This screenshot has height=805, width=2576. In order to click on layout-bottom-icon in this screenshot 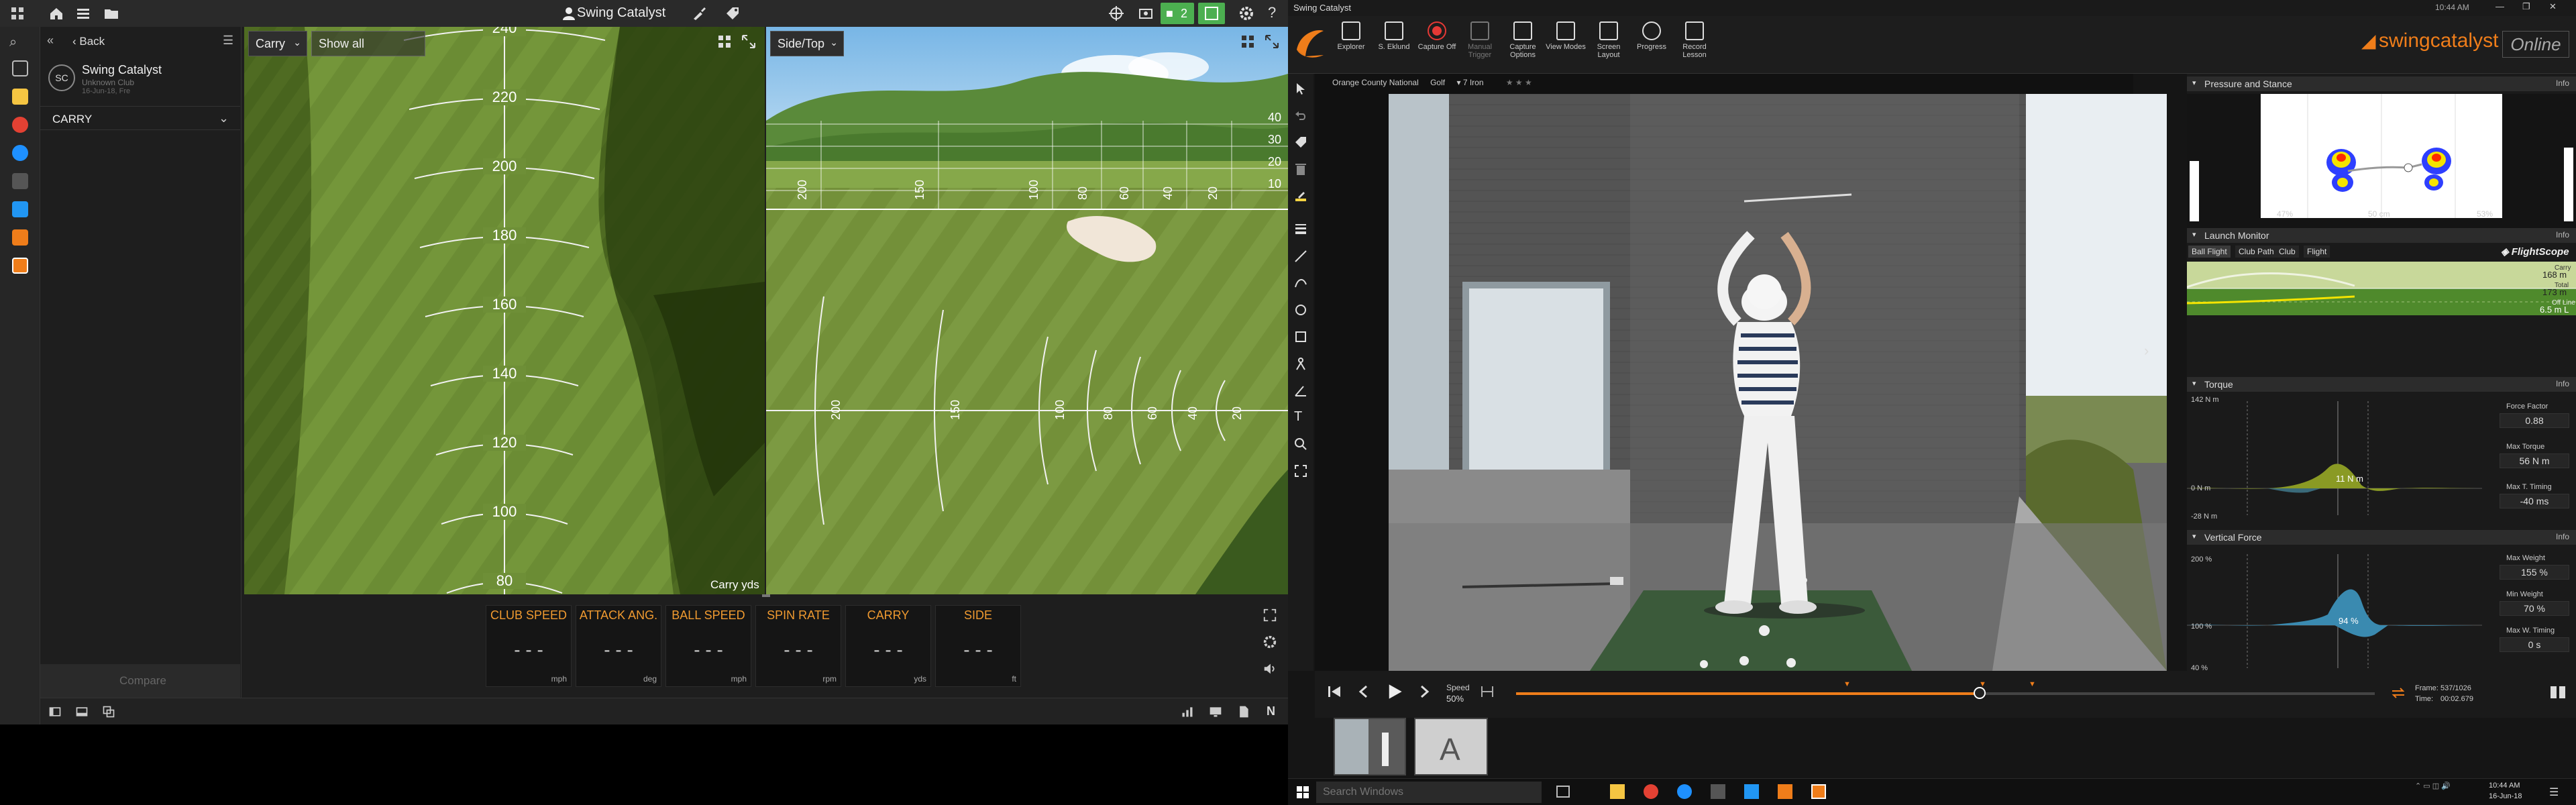, I will do `click(82, 711)`.